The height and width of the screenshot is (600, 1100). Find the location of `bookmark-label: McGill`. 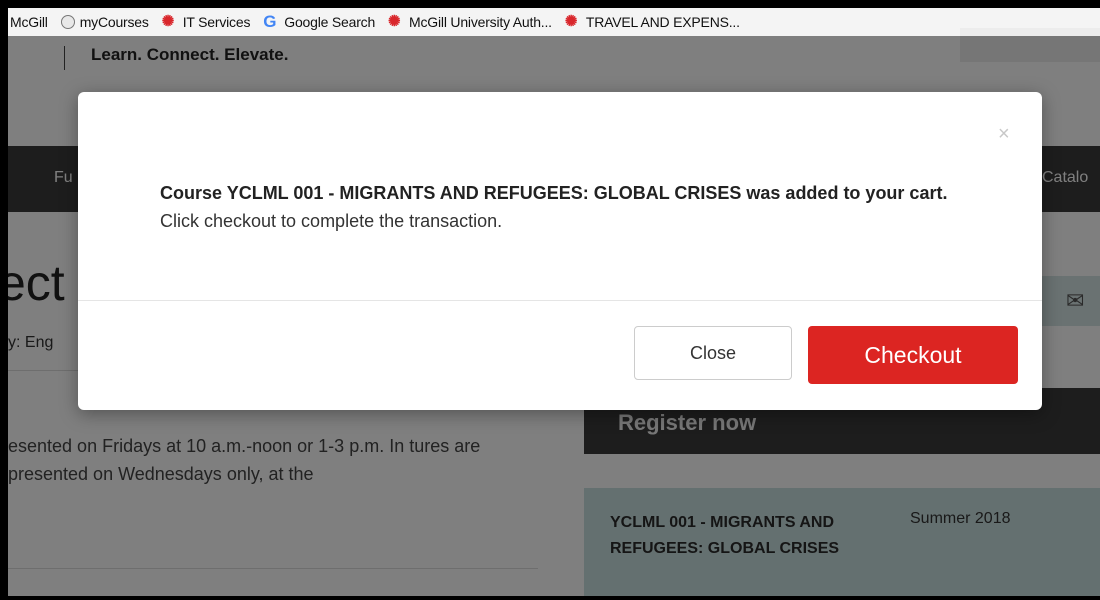

bookmark-label: McGill is located at coordinates (29, 22).